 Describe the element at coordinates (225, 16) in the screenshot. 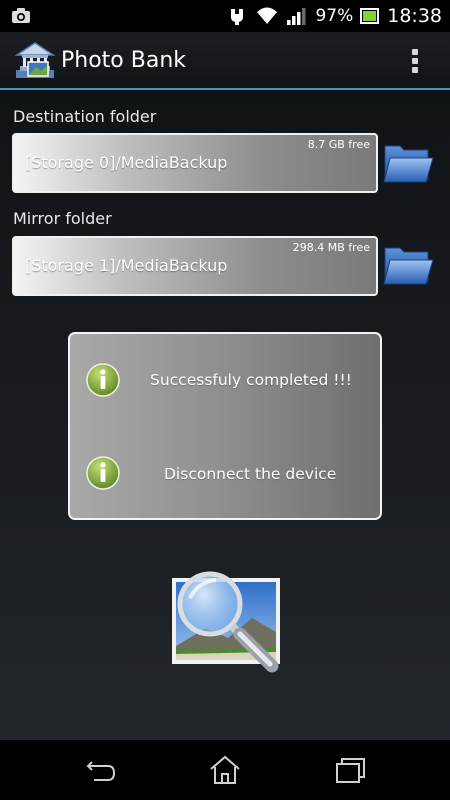

I see `status-bar: 97% 18:38` at that location.